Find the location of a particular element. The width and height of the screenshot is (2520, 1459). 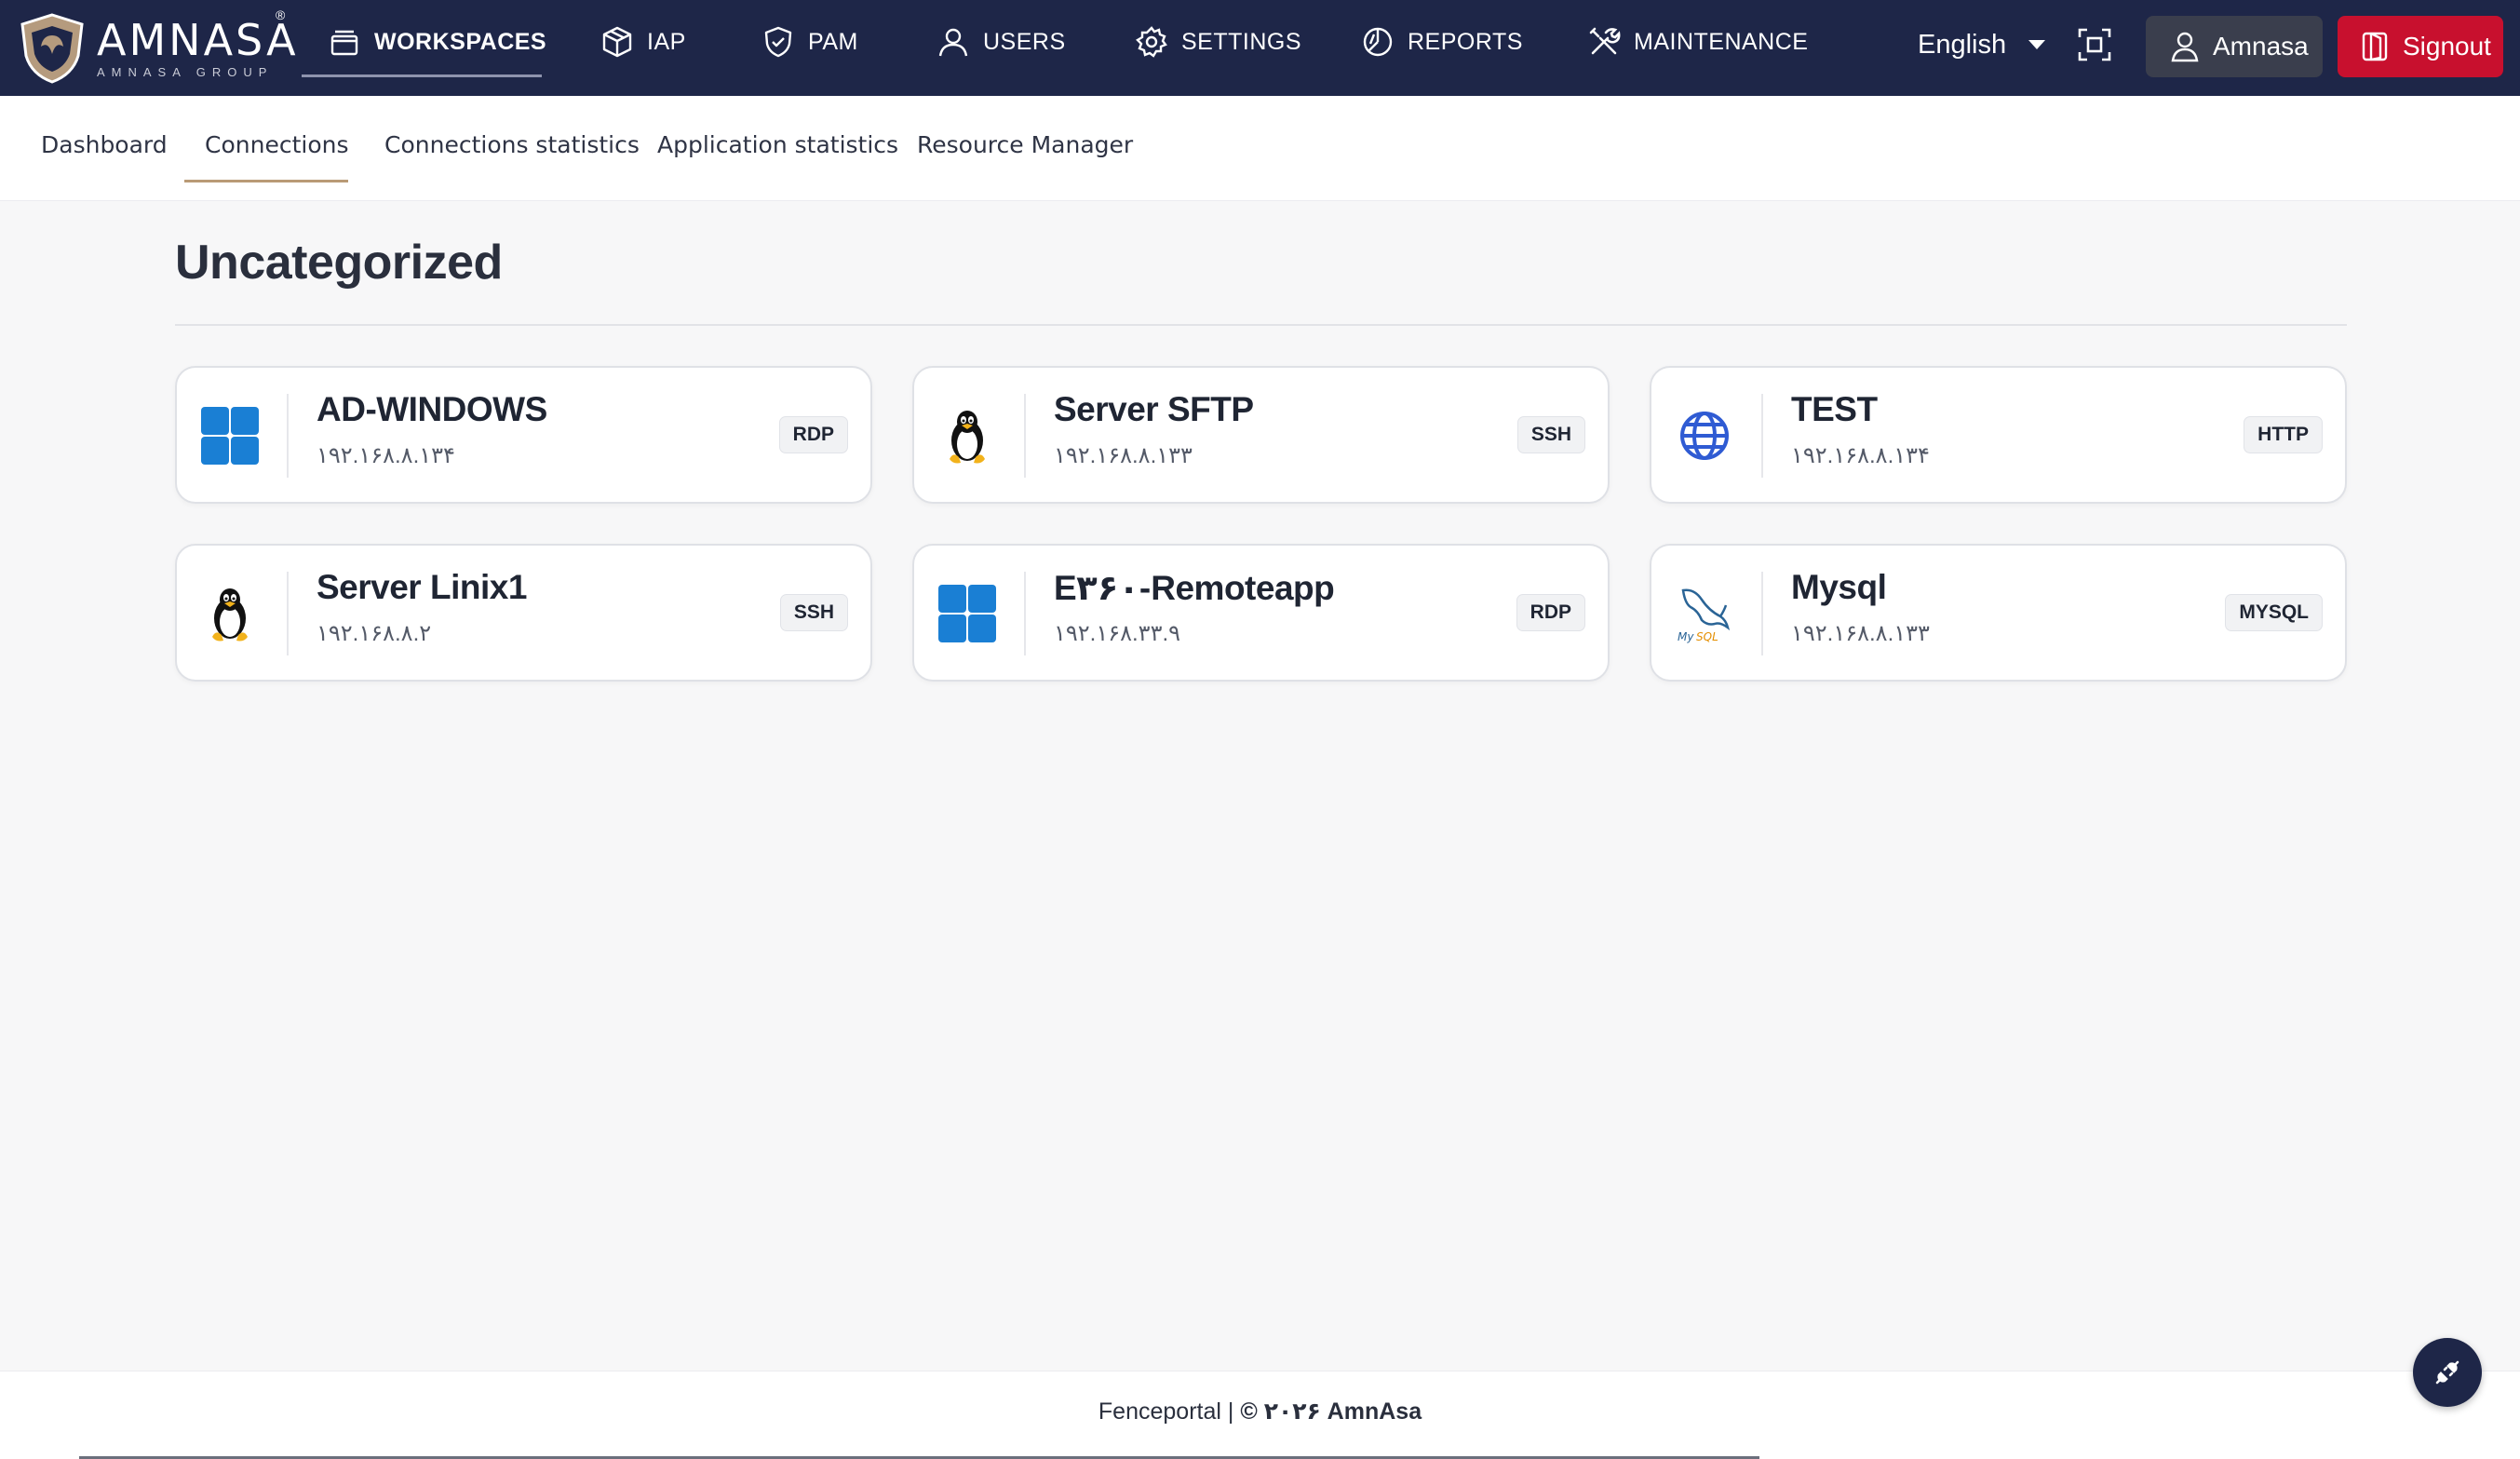

door-exit-icon is located at coordinates (2375, 46).